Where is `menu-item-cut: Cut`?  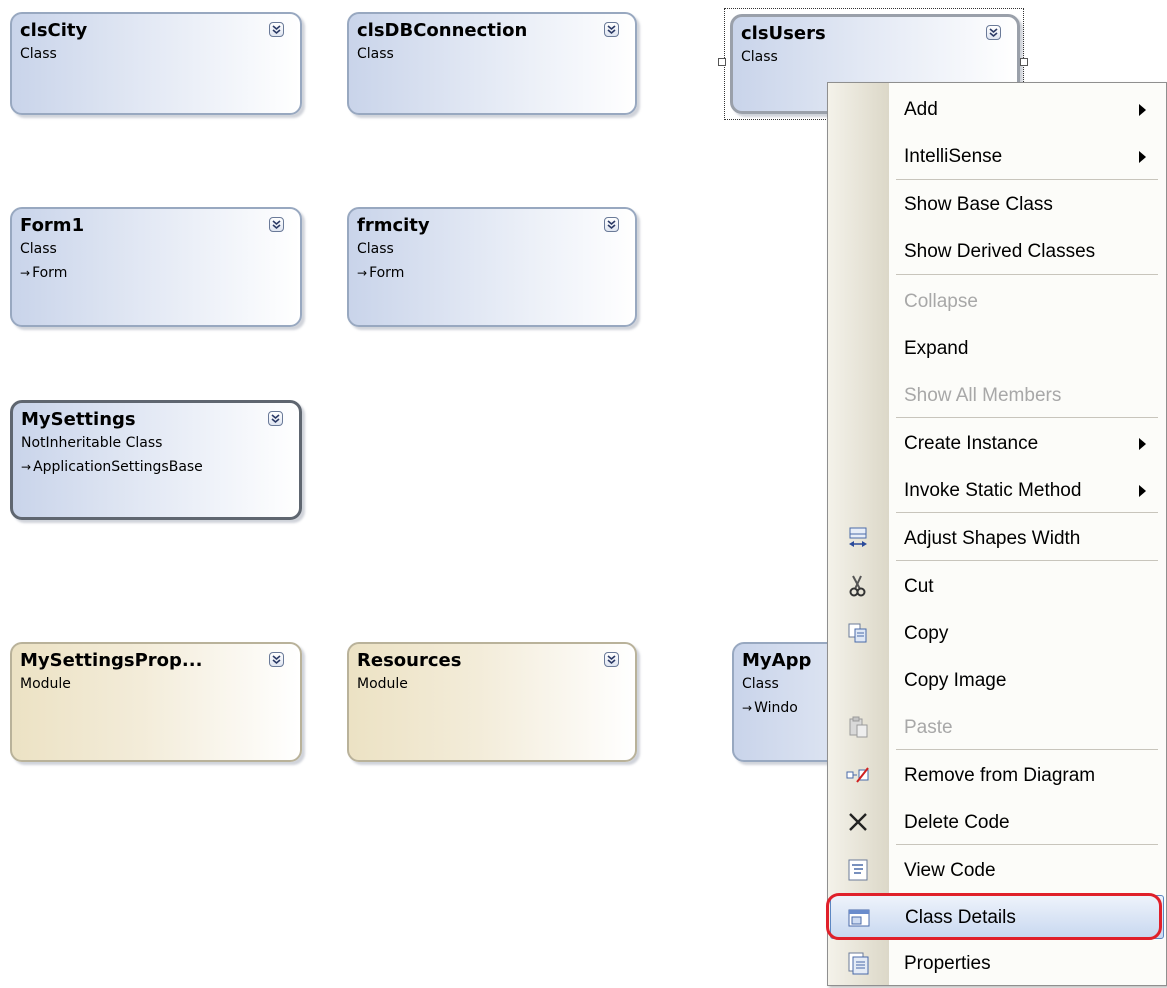
menu-item-cut: Cut is located at coordinates (997, 586).